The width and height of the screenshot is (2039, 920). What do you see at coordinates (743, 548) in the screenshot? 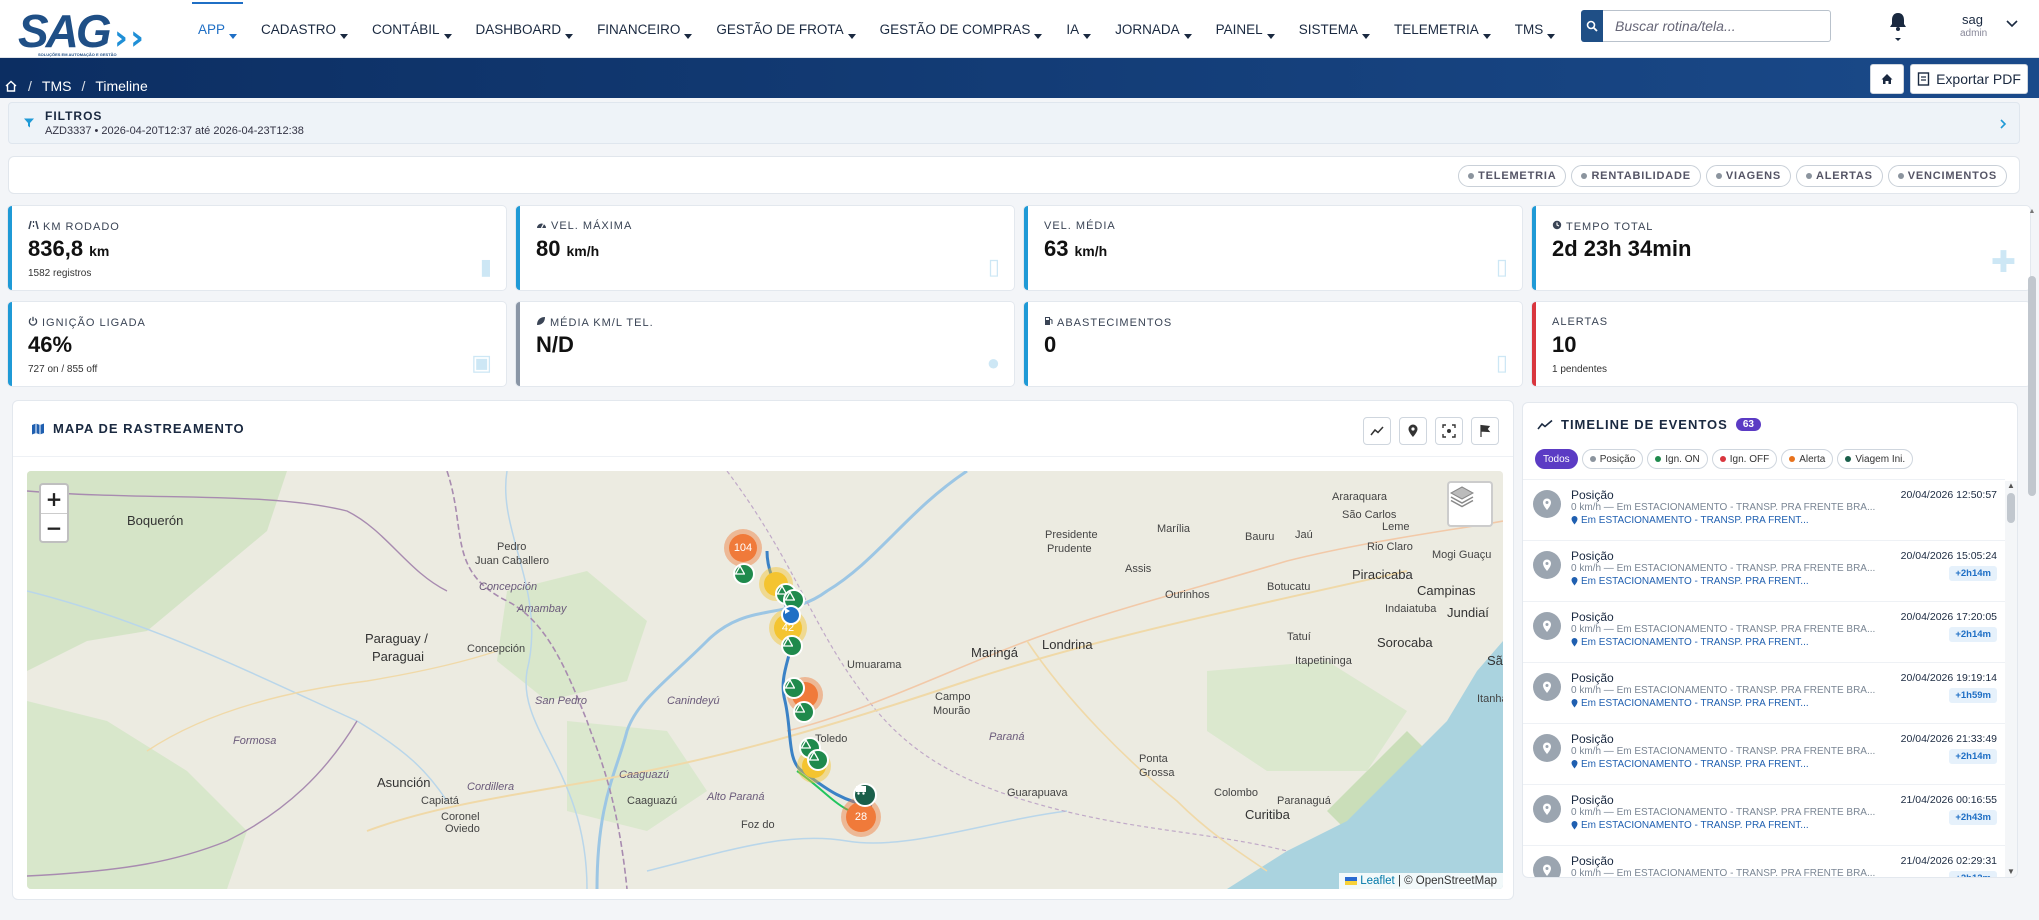
I see `map-cluster: 104` at bounding box center [743, 548].